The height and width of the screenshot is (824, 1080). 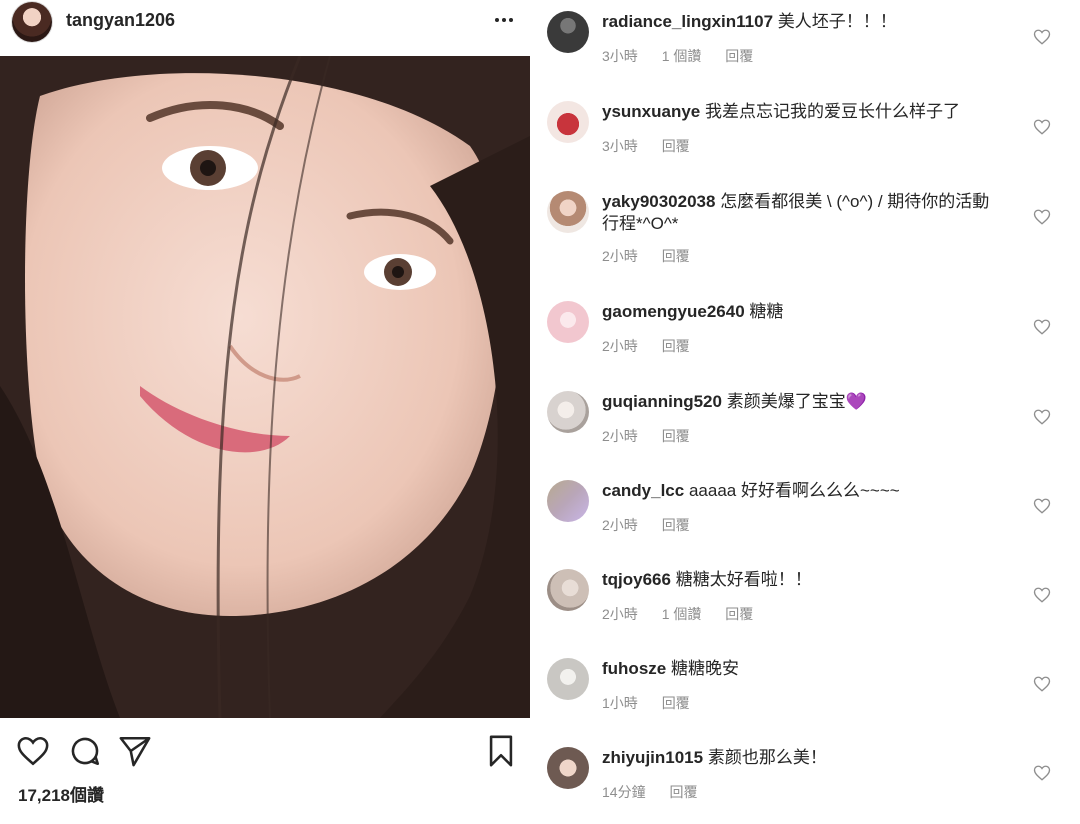 I want to click on comment-username: guqianning520, so click(x=662, y=401).